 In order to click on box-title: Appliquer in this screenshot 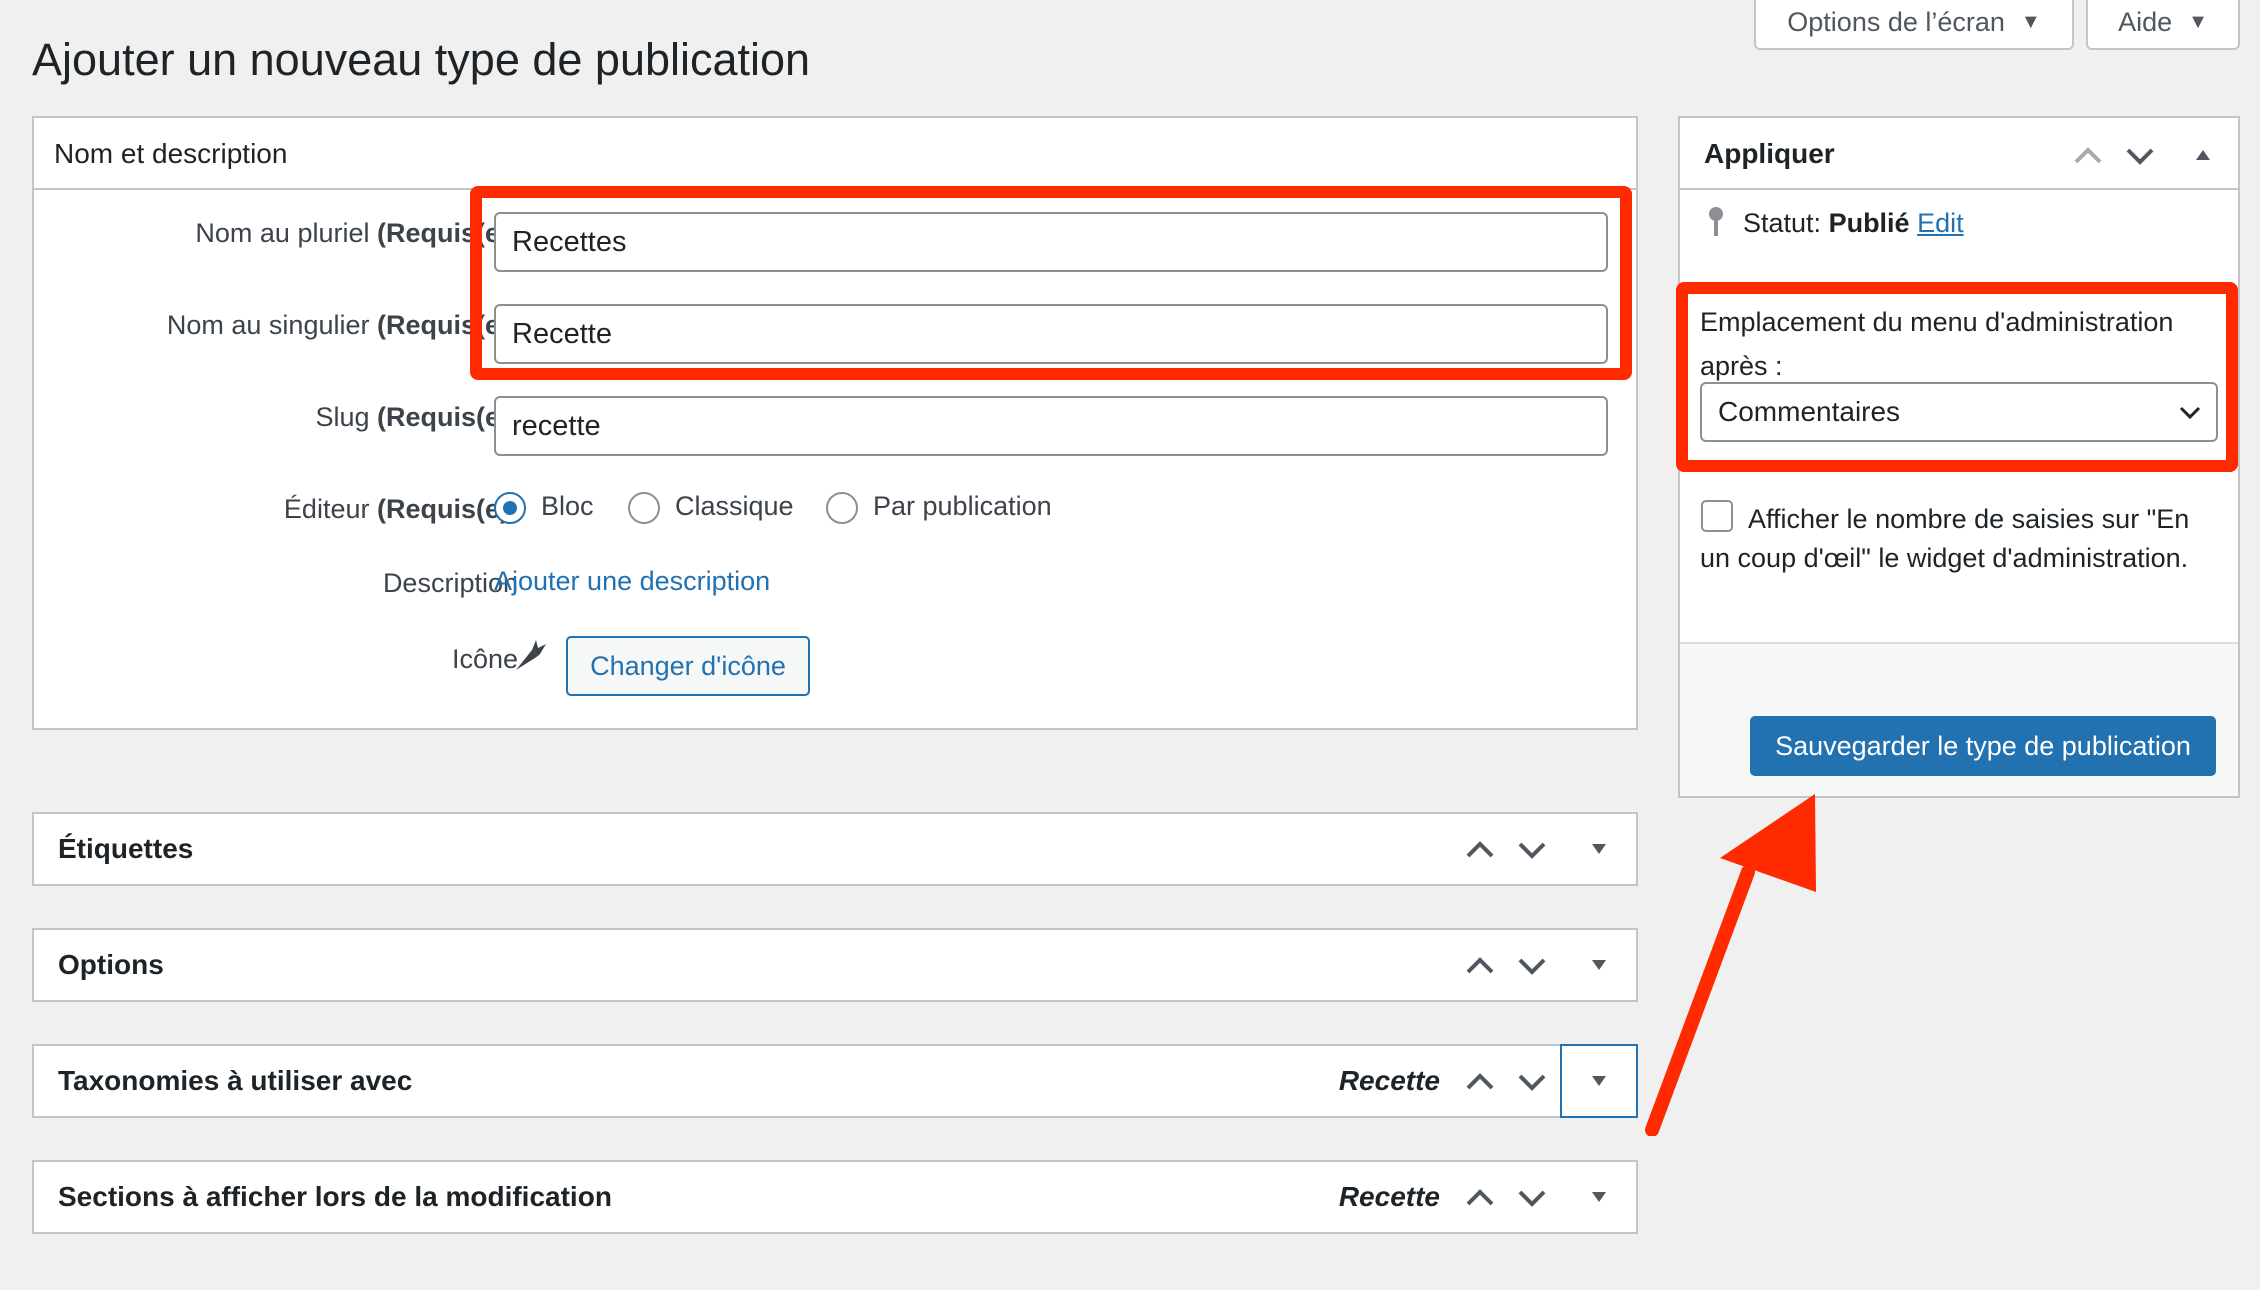, I will do `click(1769, 153)`.